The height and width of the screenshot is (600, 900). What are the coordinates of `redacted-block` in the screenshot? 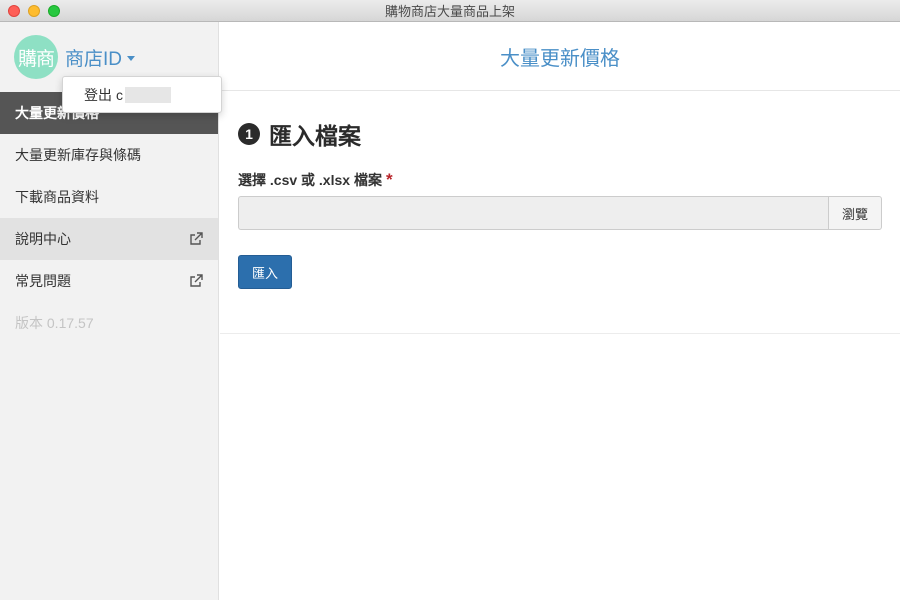 It's located at (148, 94).